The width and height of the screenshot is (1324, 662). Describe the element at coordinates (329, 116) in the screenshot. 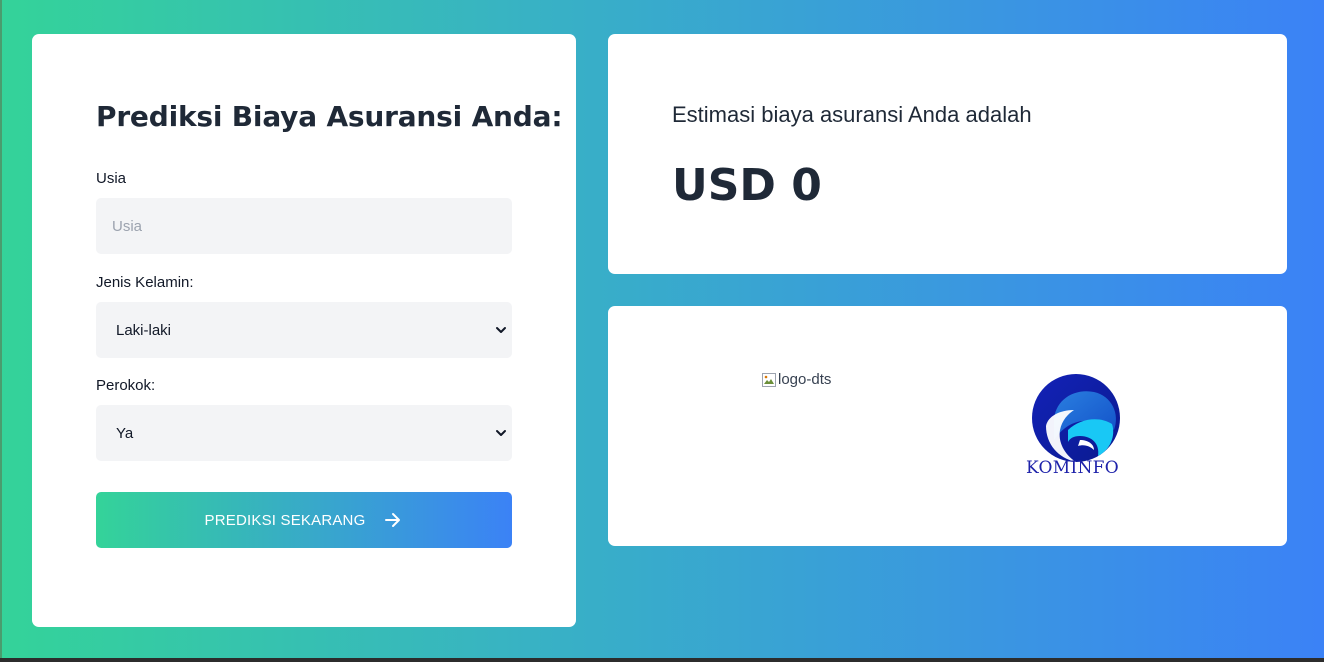

I see `form-title: Prediksi Biaya Asuransi Anda:` at that location.